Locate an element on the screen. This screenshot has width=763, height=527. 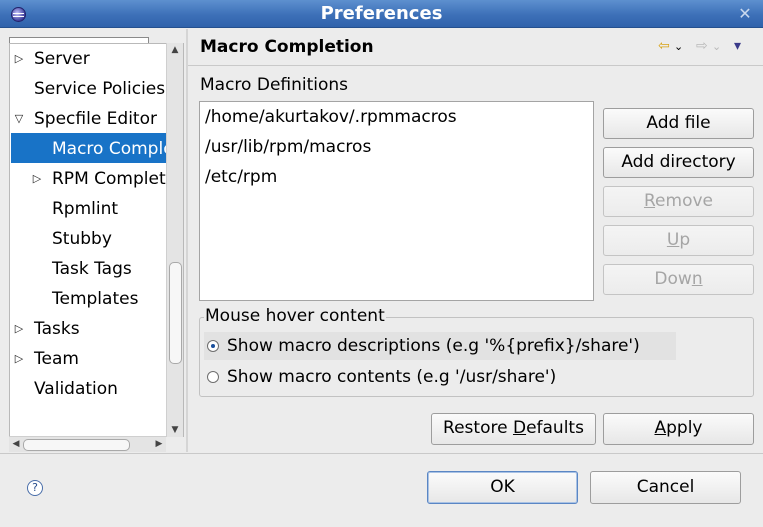
button-label: Dow is located at coordinates (673, 279).